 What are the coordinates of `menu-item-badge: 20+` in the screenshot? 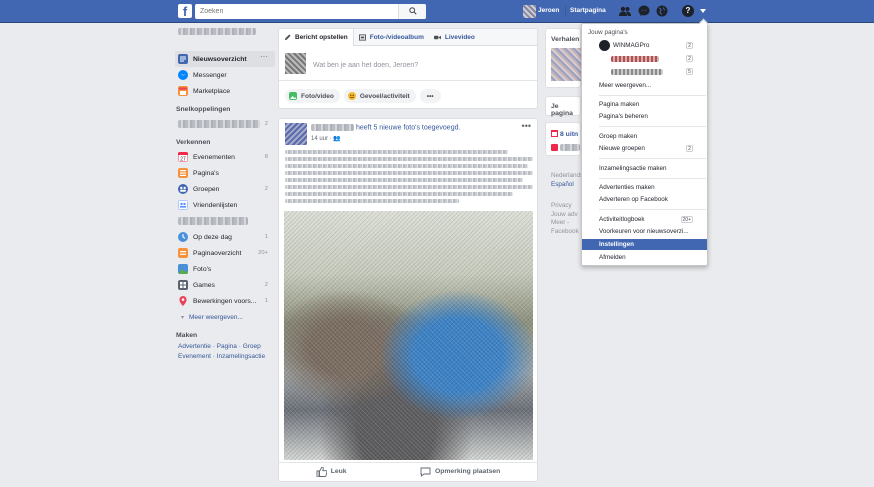 It's located at (686, 219).